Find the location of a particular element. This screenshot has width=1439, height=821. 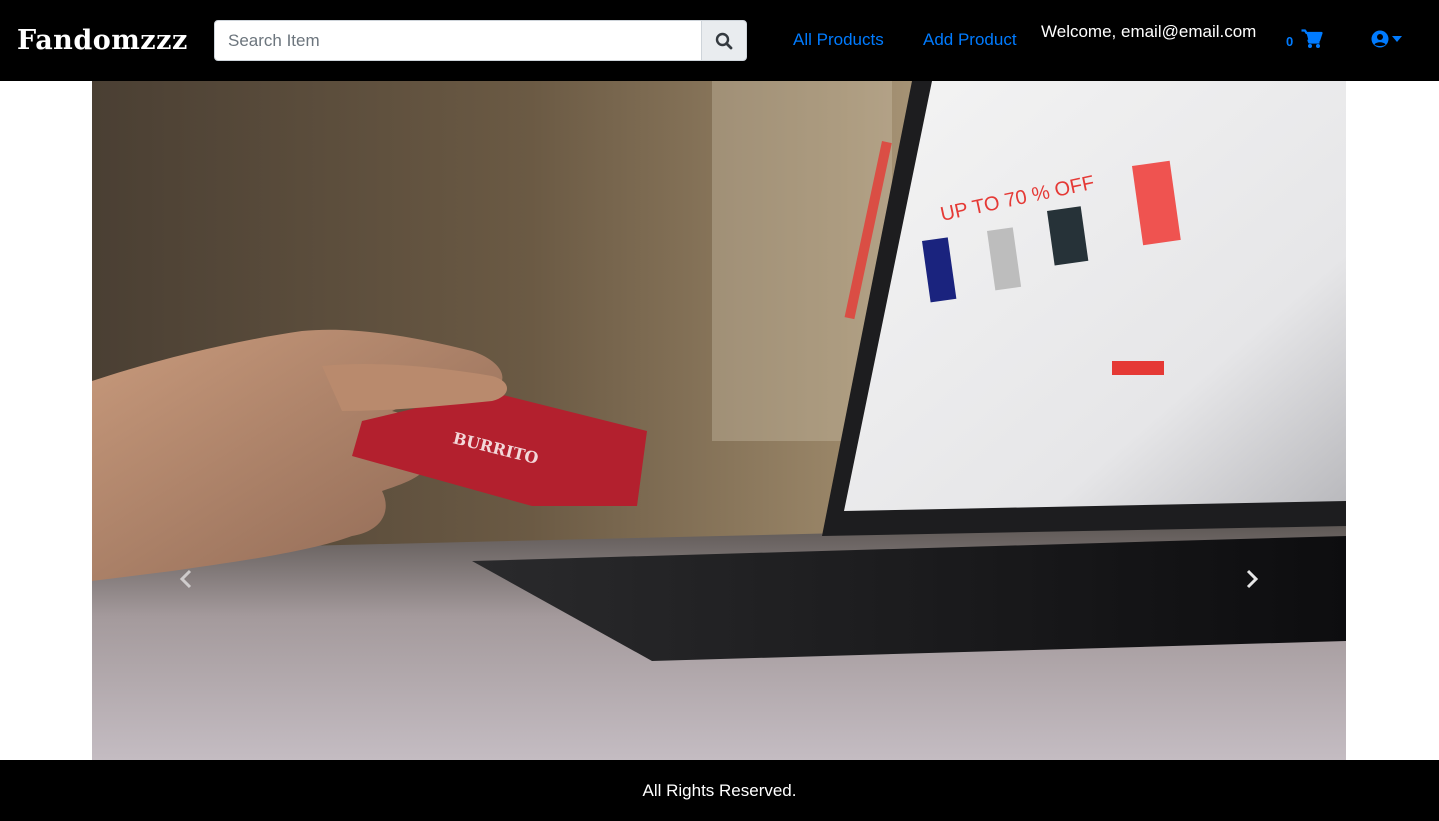

nav-add-product: Add Product is located at coordinates (970, 40).